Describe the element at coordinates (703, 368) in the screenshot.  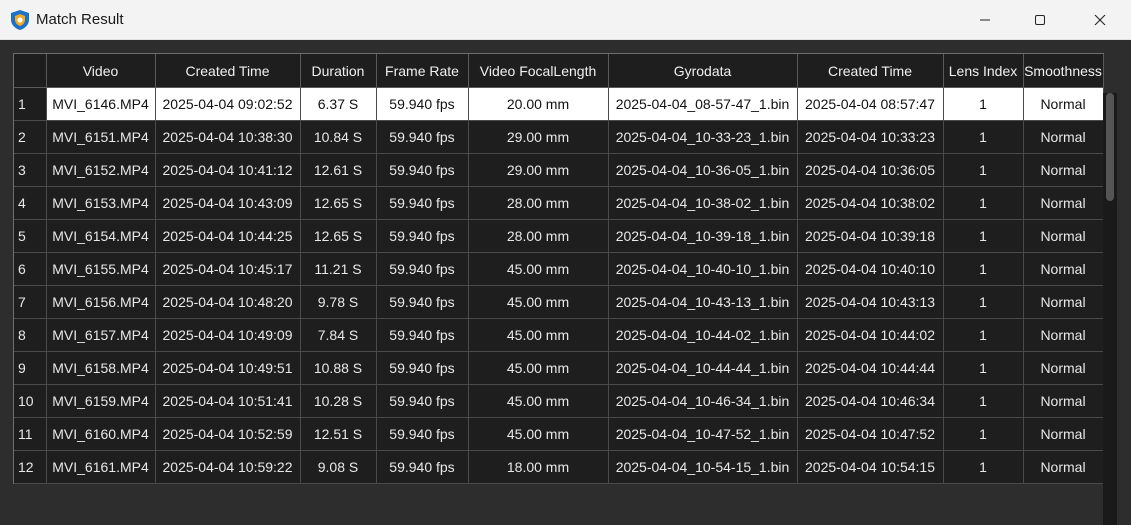
I see `cell-gyrodata: 2025-04-04_10-44-44_1.bin` at that location.